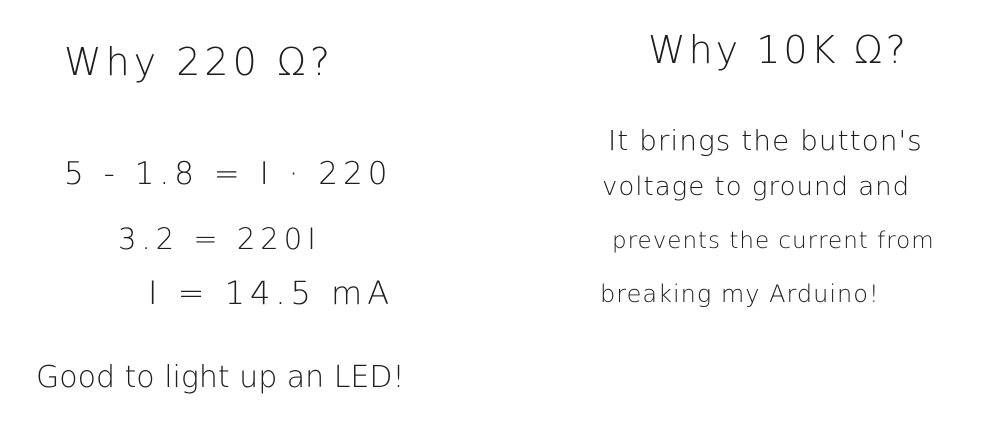  Describe the element at coordinates (228, 174) in the screenshot. I see `equation-line: 5 - 1.8 = I · 220` at that location.